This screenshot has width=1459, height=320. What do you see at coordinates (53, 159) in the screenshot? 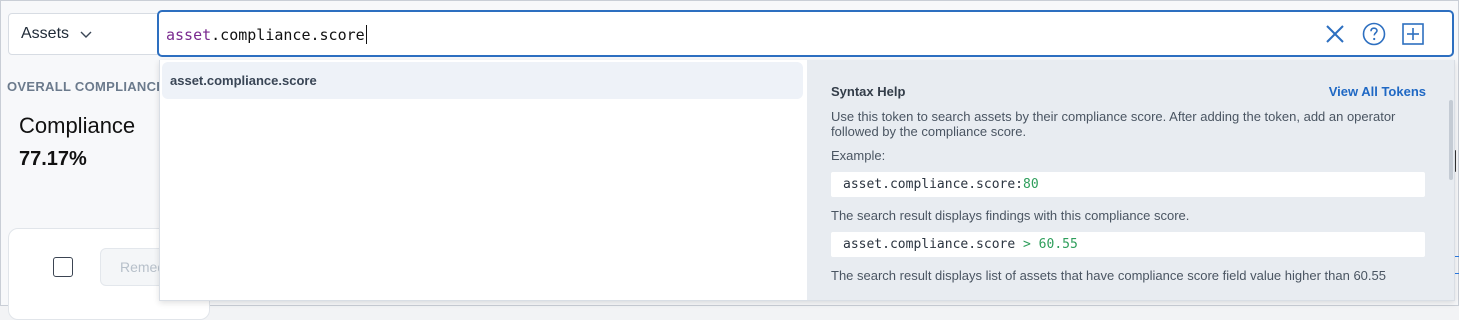
I see `metric-value: 77.17%` at bounding box center [53, 159].